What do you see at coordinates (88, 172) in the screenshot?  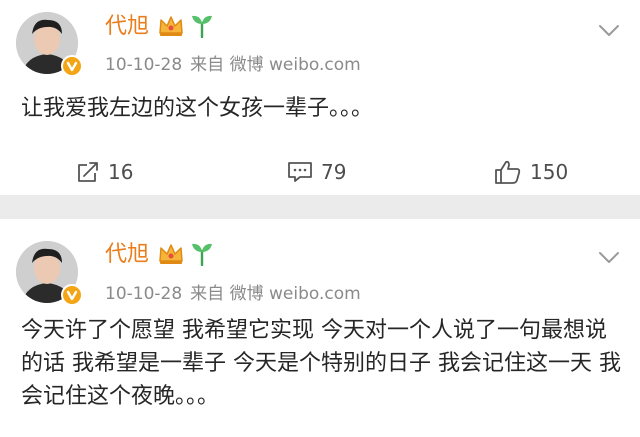 I see `repost-icon` at bounding box center [88, 172].